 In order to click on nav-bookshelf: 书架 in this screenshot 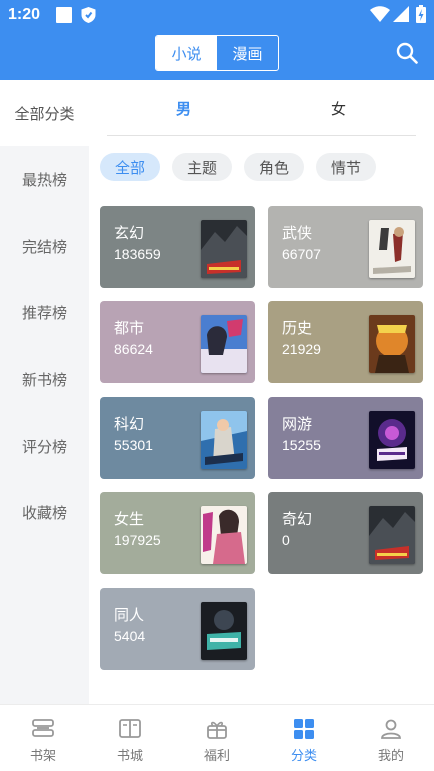, I will do `click(43, 738)`.